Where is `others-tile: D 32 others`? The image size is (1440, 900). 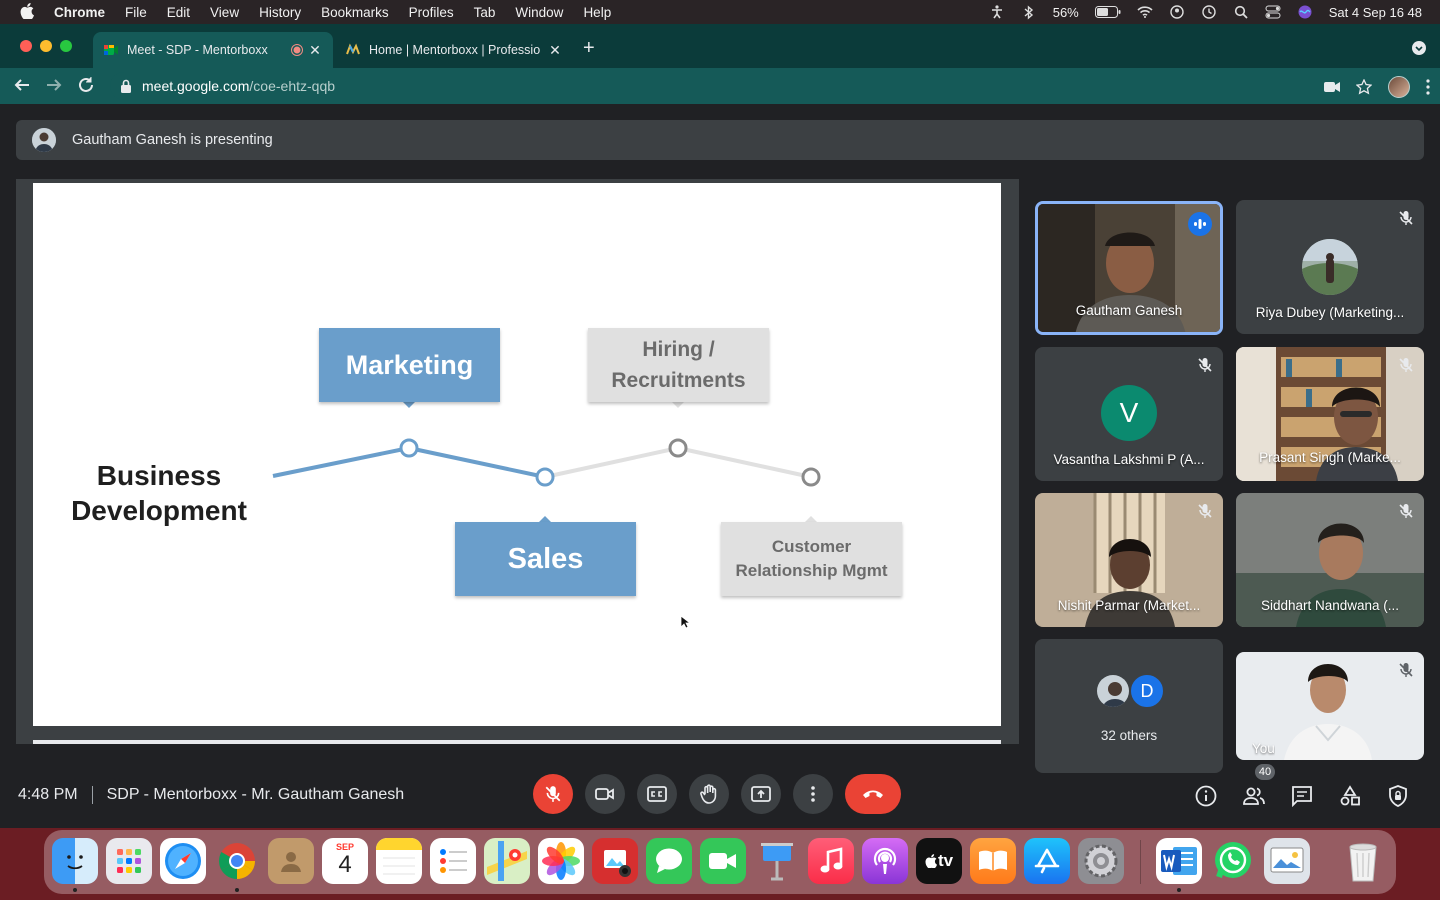 others-tile: D 32 others is located at coordinates (1129, 706).